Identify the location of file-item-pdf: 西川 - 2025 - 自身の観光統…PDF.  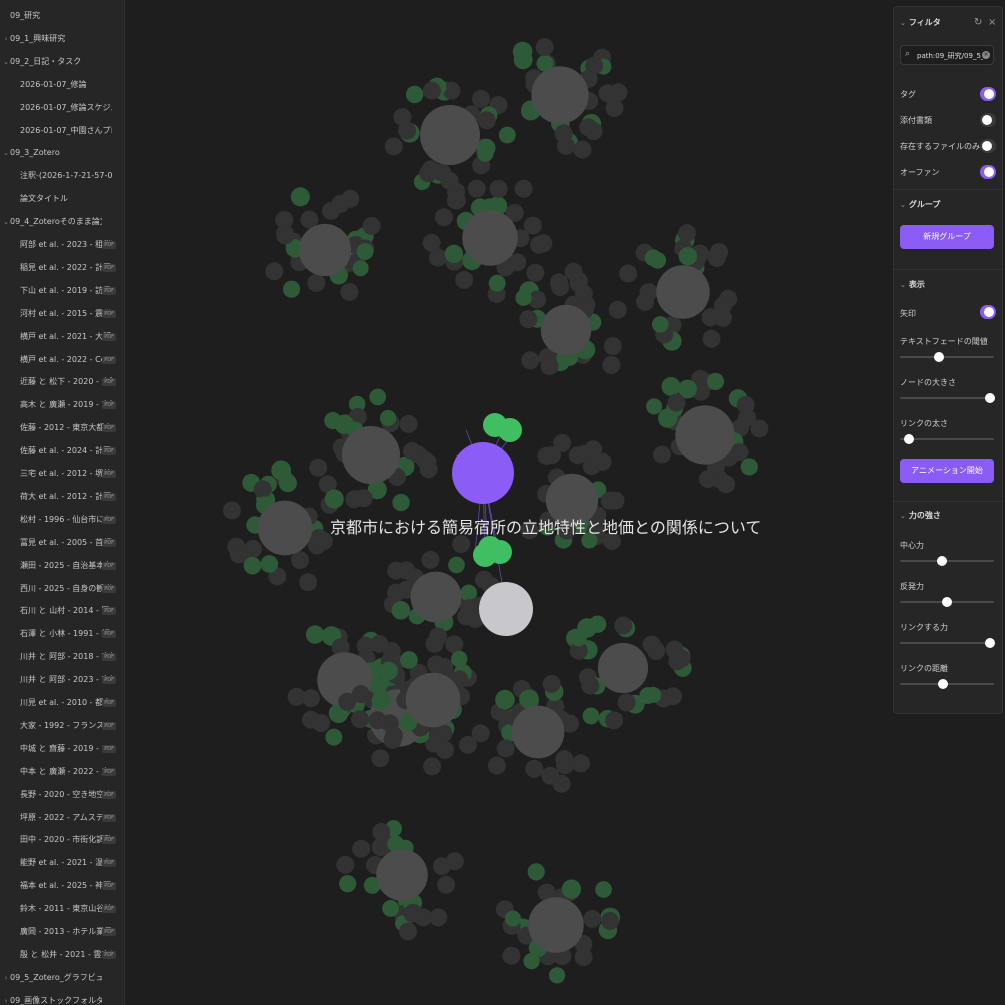
(62, 589).